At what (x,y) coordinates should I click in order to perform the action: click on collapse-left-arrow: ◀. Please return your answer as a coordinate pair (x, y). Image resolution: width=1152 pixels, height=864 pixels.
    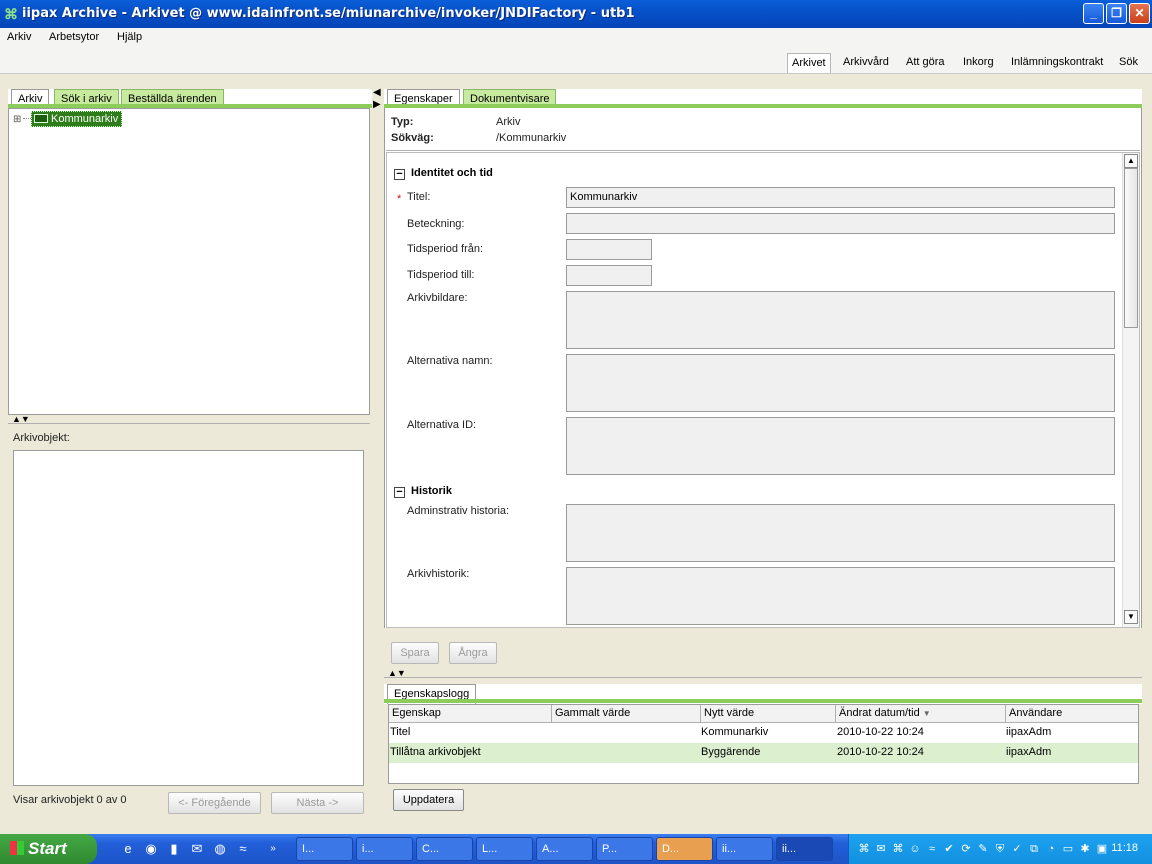
    Looking at the image, I should click on (377, 93).